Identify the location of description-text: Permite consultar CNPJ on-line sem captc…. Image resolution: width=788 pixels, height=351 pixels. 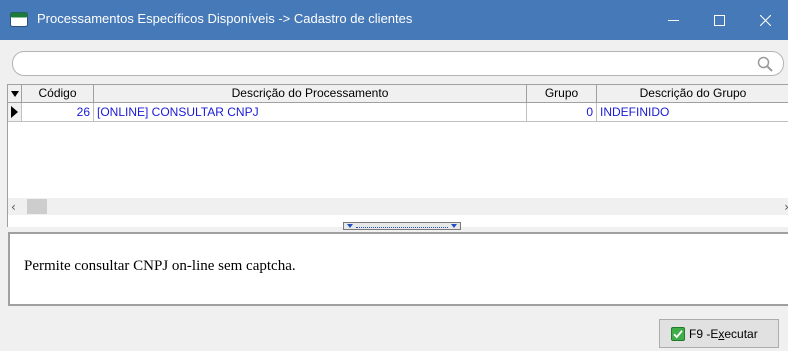
(160, 266).